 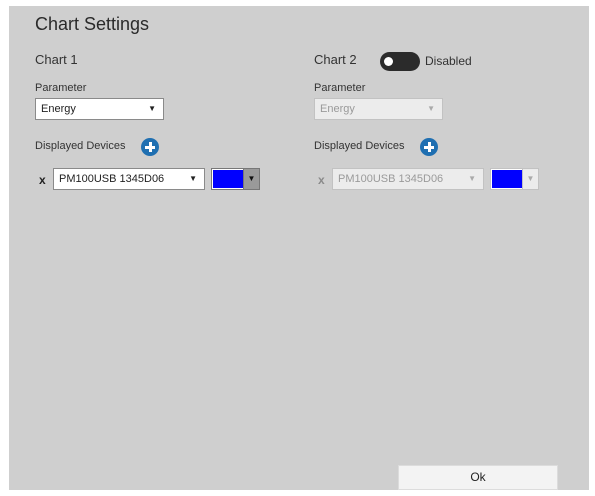 What do you see at coordinates (391, 179) in the screenshot?
I see `chart2-device-name: PM100USB 1345D06` at bounding box center [391, 179].